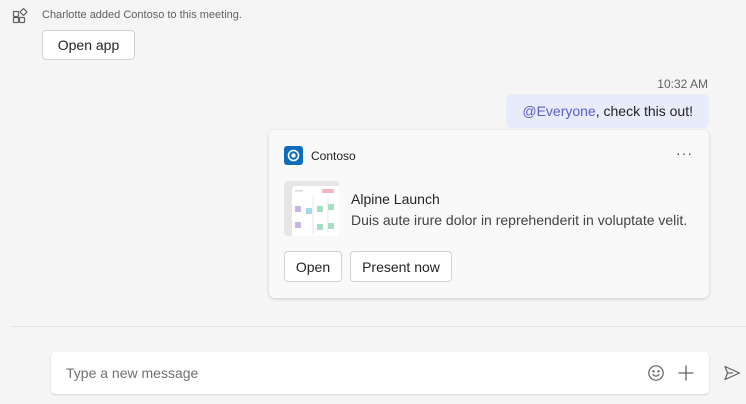 Image resolution: width=746 pixels, height=404 pixels. What do you see at coordinates (732, 373) in the screenshot?
I see `send-icon` at bounding box center [732, 373].